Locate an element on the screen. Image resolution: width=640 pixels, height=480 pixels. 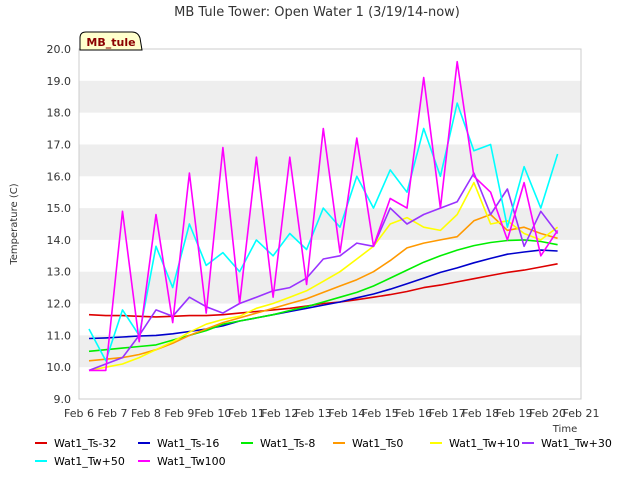
x-tick-label: Feb 7 is located at coordinates (112, 413).